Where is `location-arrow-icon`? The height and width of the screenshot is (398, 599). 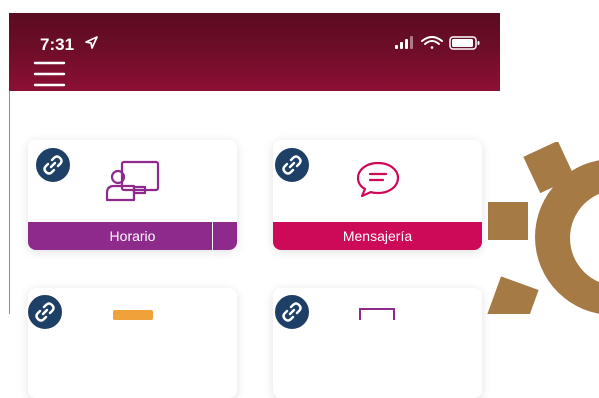 location-arrow-icon is located at coordinates (91, 42).